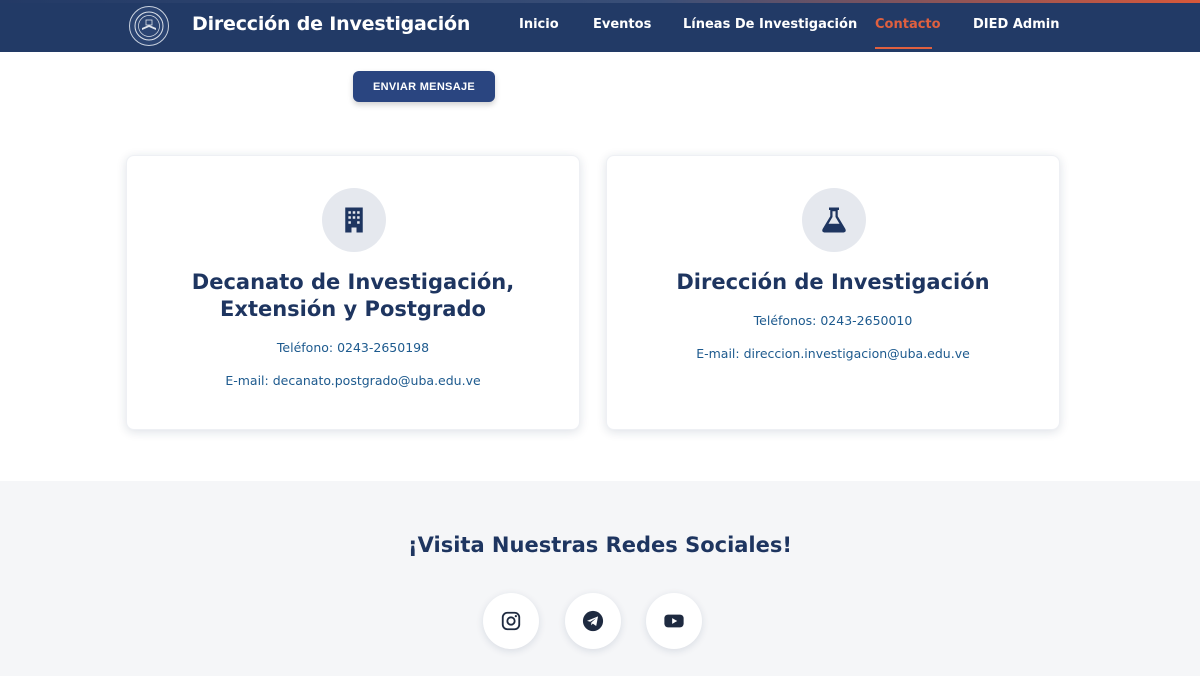  What do you see at coordinates (622, 24) in the screenshot?
I see `nav-eventos: Eventos` at bounding box center [622, 24].